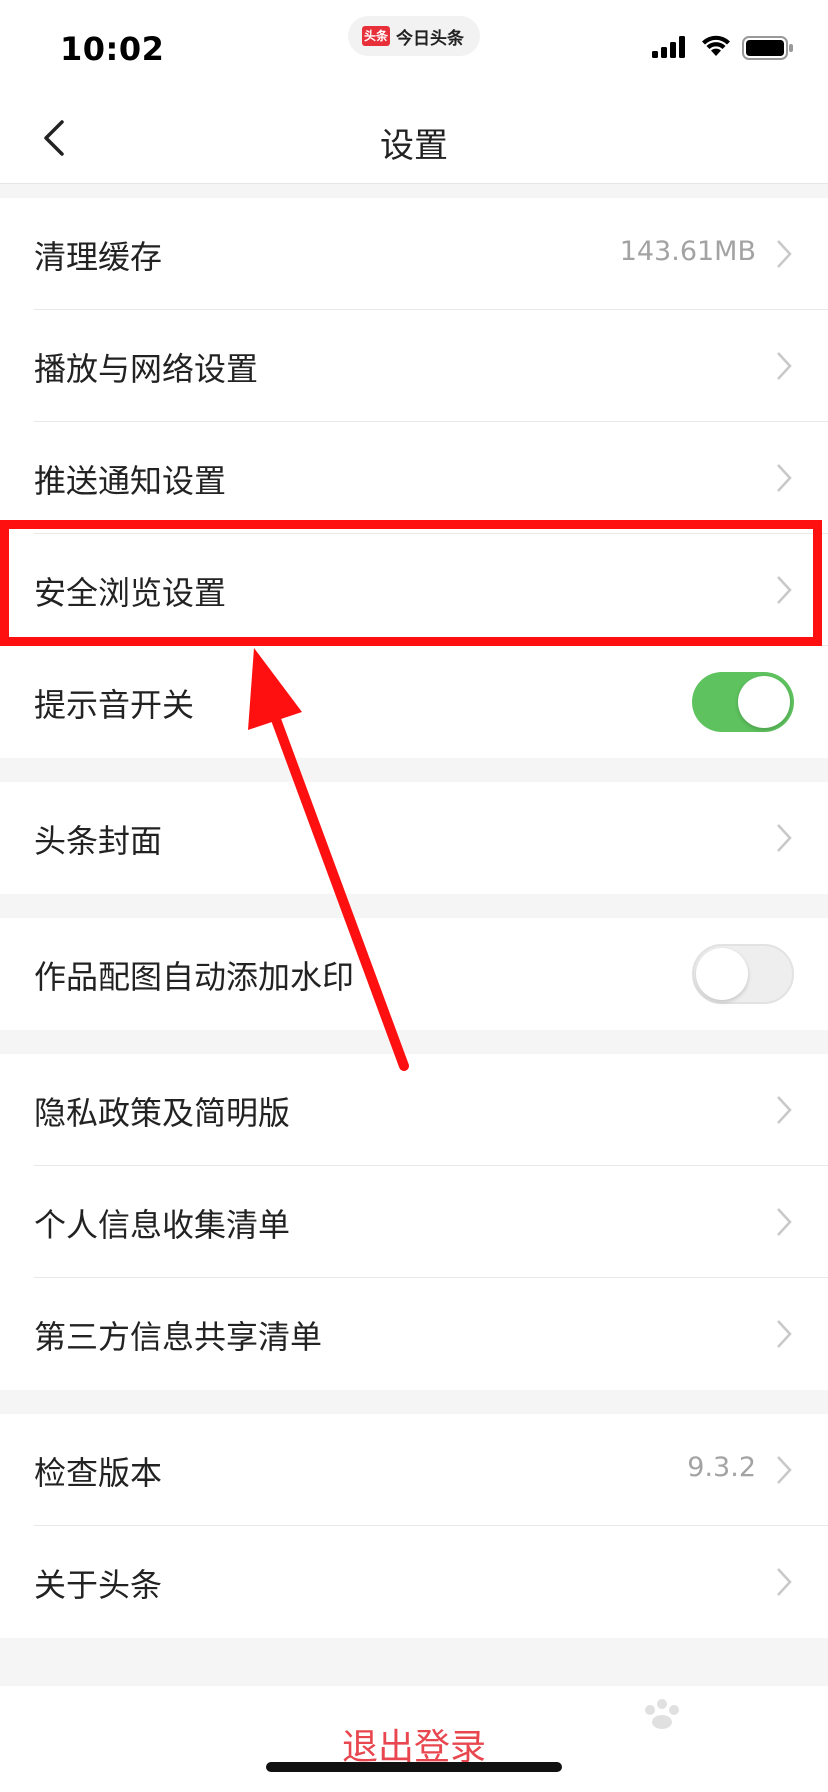 The height and width of the screenshot is (1792, 828). I want to click on page-title: 设置, so click(414, 146).